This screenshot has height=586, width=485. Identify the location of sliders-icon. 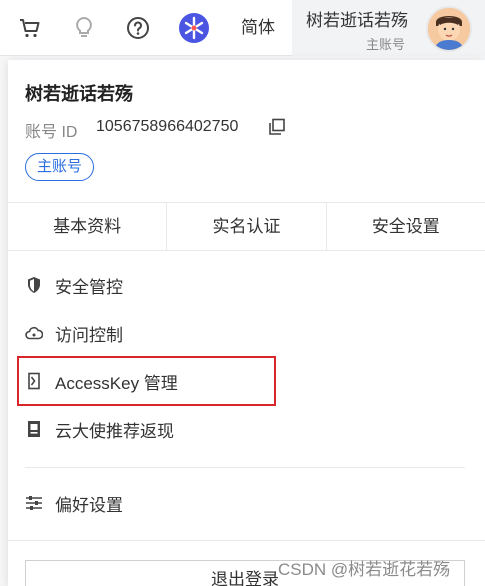
(34, 503).